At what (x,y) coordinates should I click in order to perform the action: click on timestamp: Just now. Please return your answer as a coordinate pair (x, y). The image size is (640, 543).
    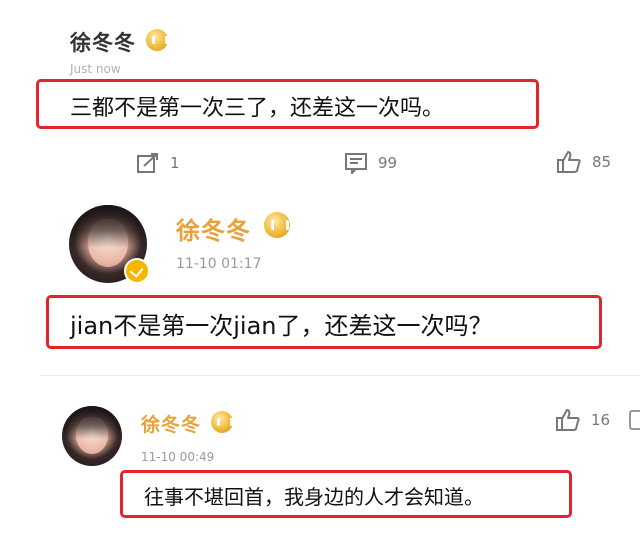
    Looking at the image, I should click on (95, 69).